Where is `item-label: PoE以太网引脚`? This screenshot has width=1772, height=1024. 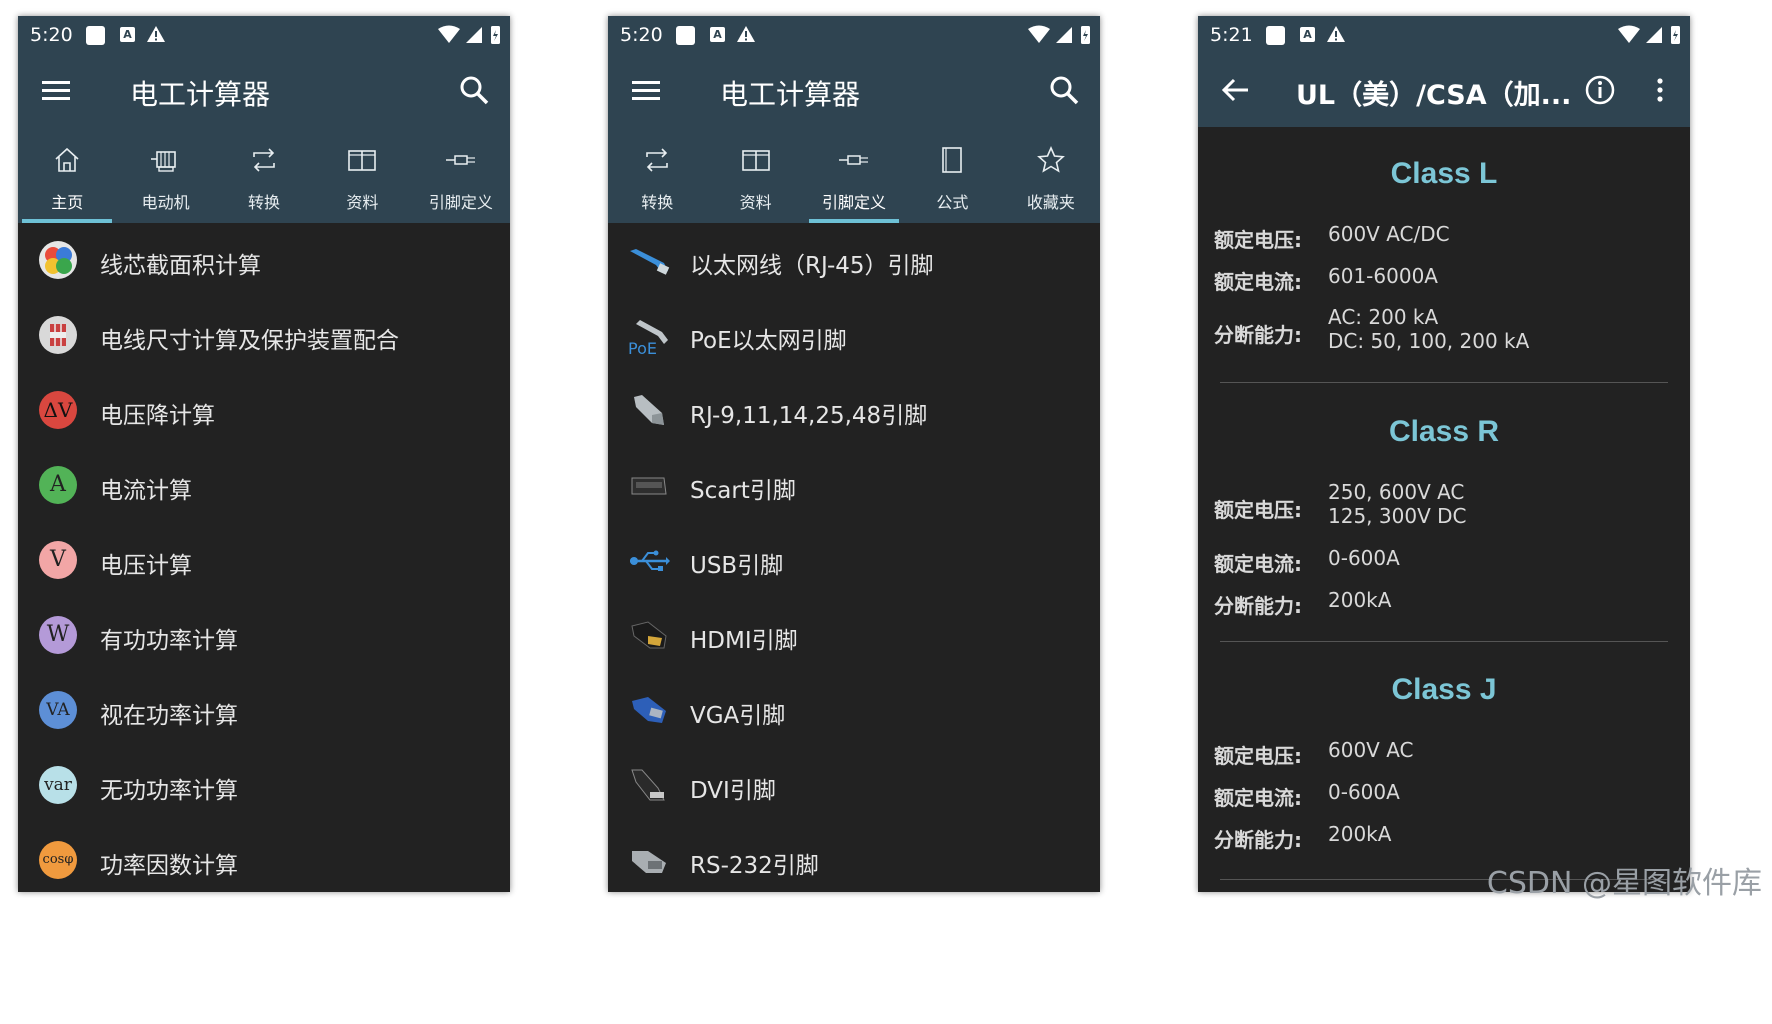
item-label: PoE以太网引脚 is located at coordinates (768, 341).